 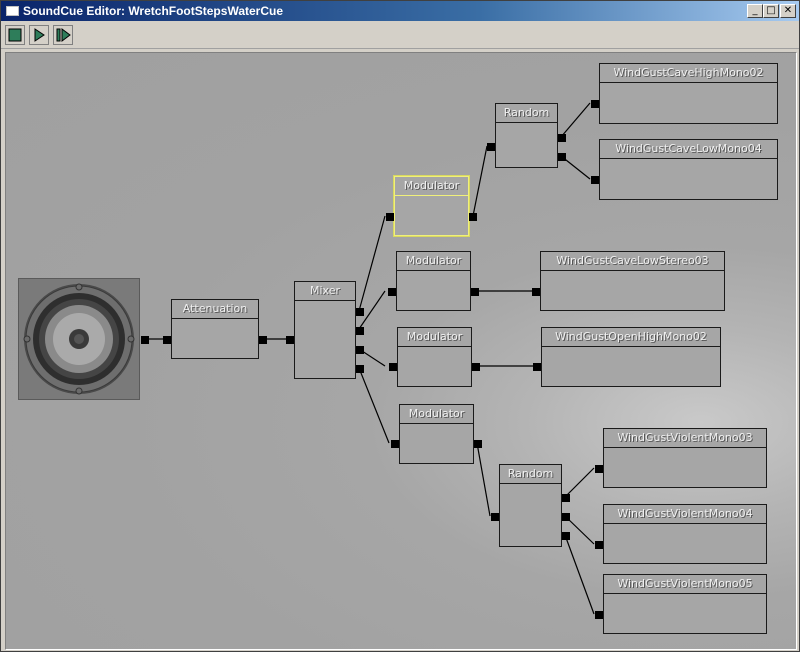 I want to click on node-title: WindGustCaveHighMono02, so click(x=688, y=73).